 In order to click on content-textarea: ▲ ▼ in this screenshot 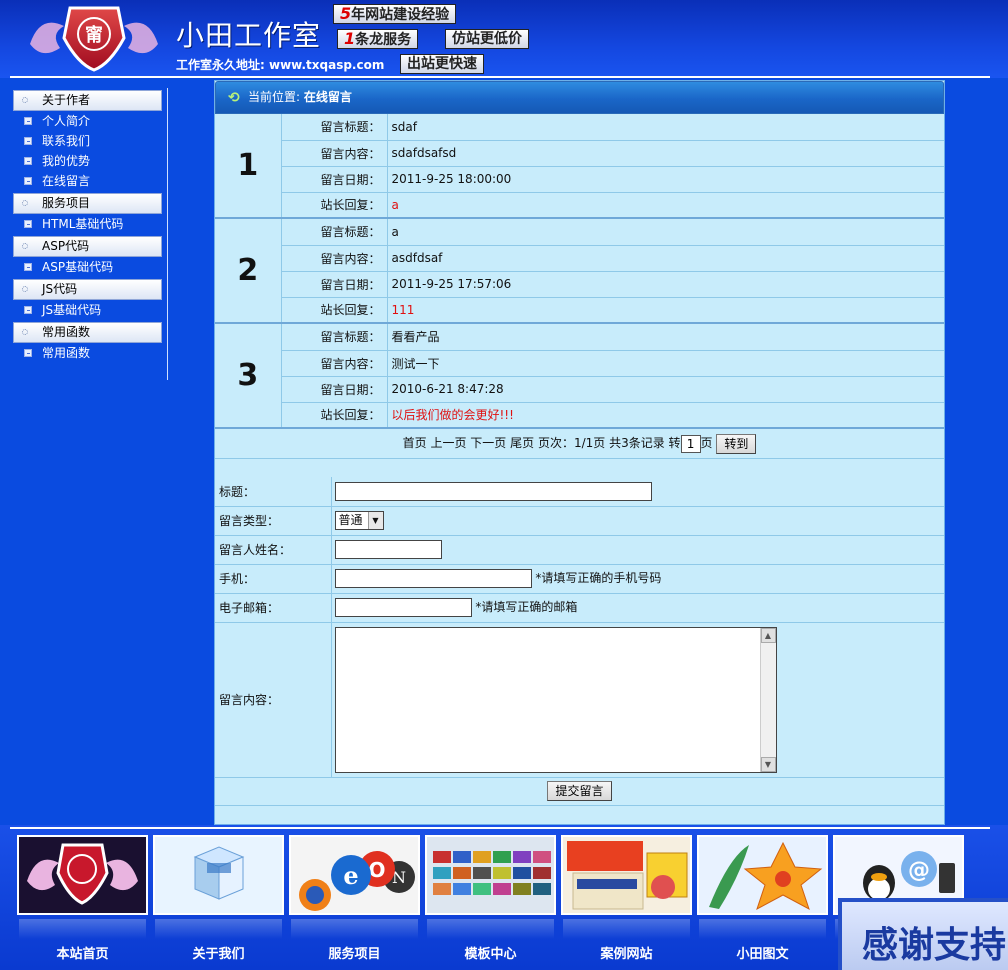, I will do `click(555, 699)`.